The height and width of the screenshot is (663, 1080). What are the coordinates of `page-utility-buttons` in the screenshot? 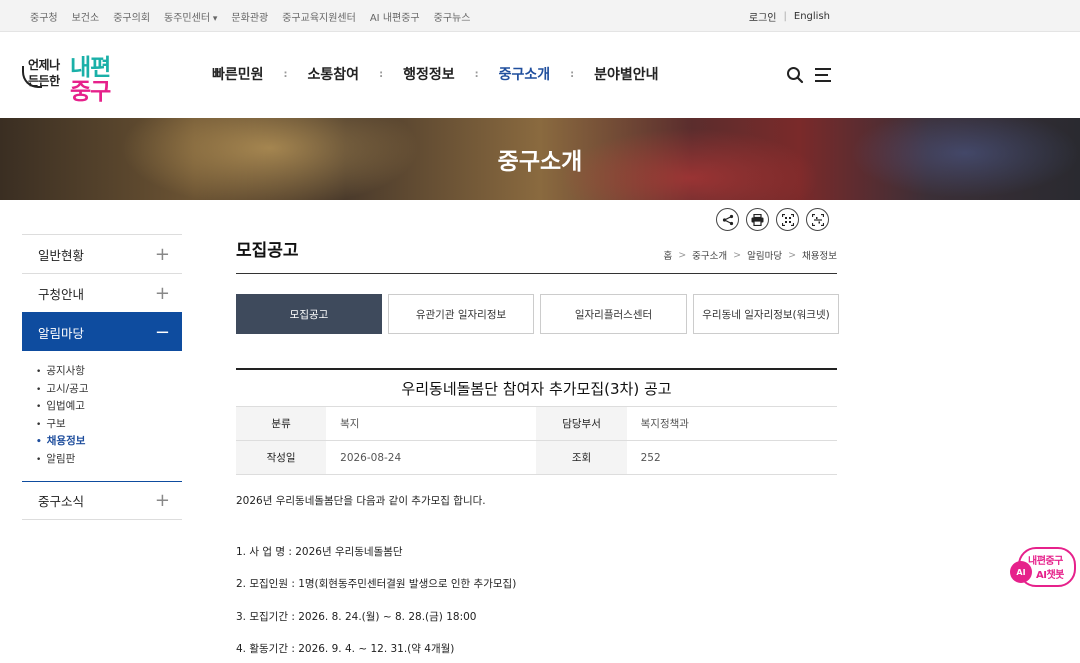 It's located at (772, 219).